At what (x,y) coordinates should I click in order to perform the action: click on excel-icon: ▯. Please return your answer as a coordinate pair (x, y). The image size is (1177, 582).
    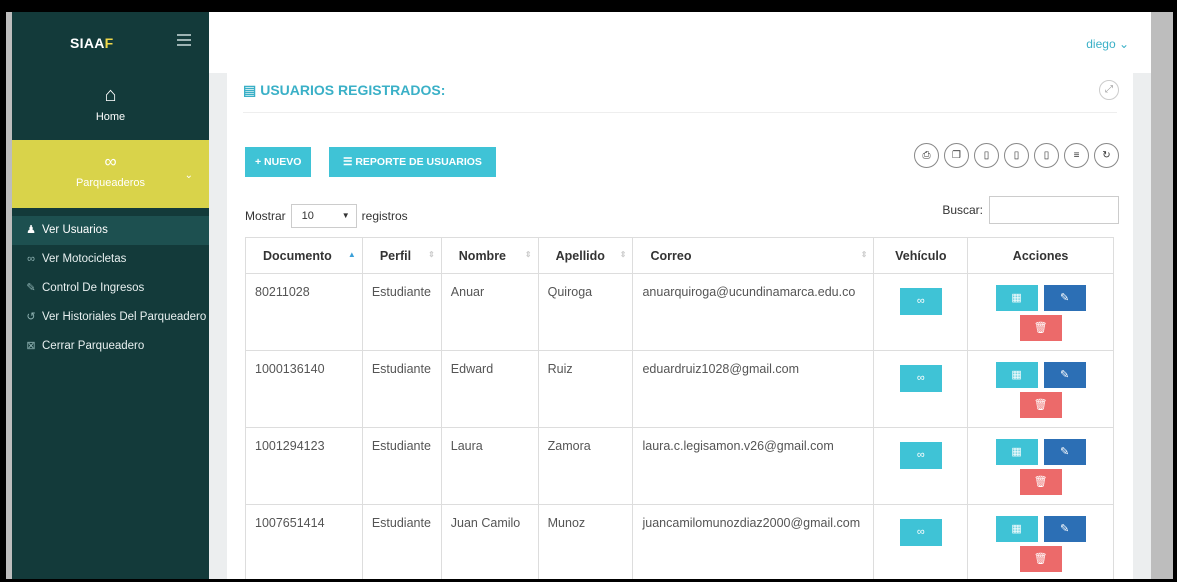
    Looking at the image, I should click on (1016, 155).